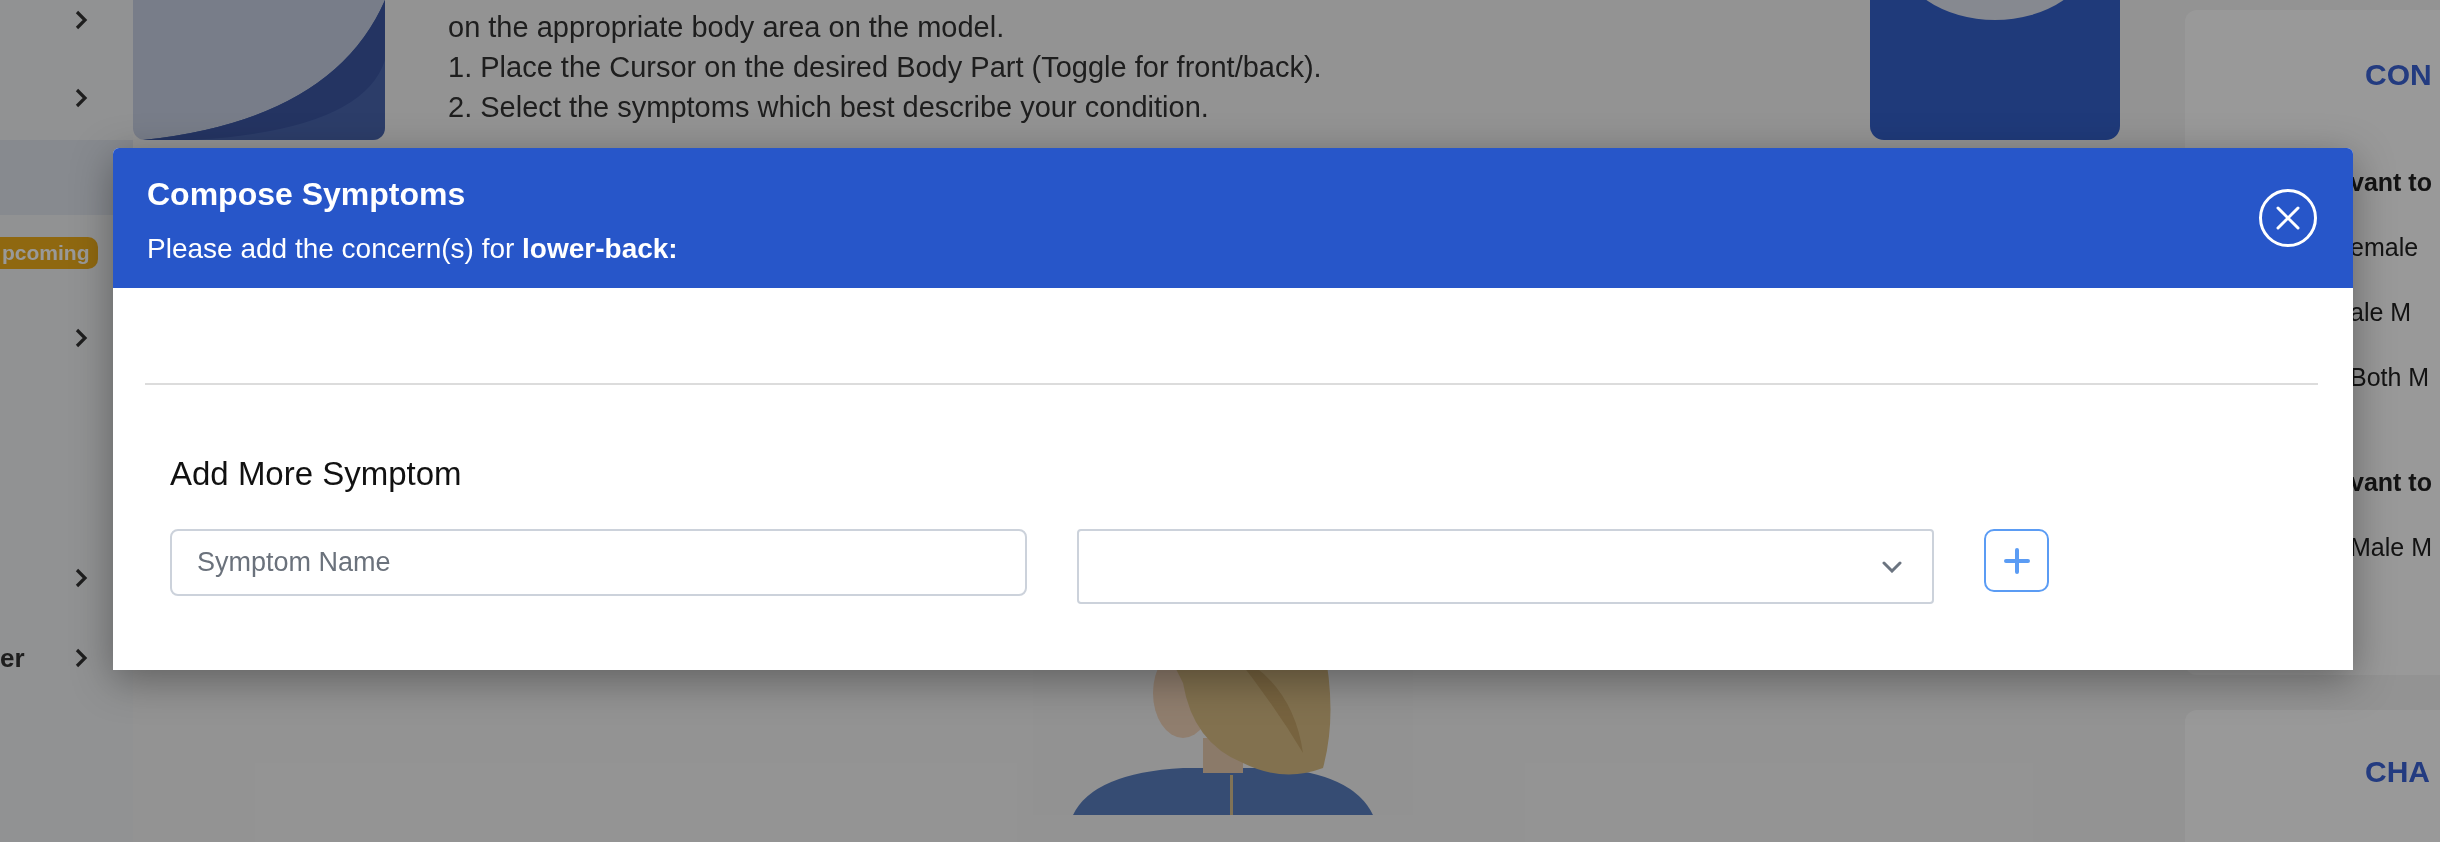 The image size is (2440, 842). What do you see at coordinates (412, 248) in the screenshot?
I see `modal-subtitle: Please add the concern(s) for lower-back:` at bounding box center [412, 248].